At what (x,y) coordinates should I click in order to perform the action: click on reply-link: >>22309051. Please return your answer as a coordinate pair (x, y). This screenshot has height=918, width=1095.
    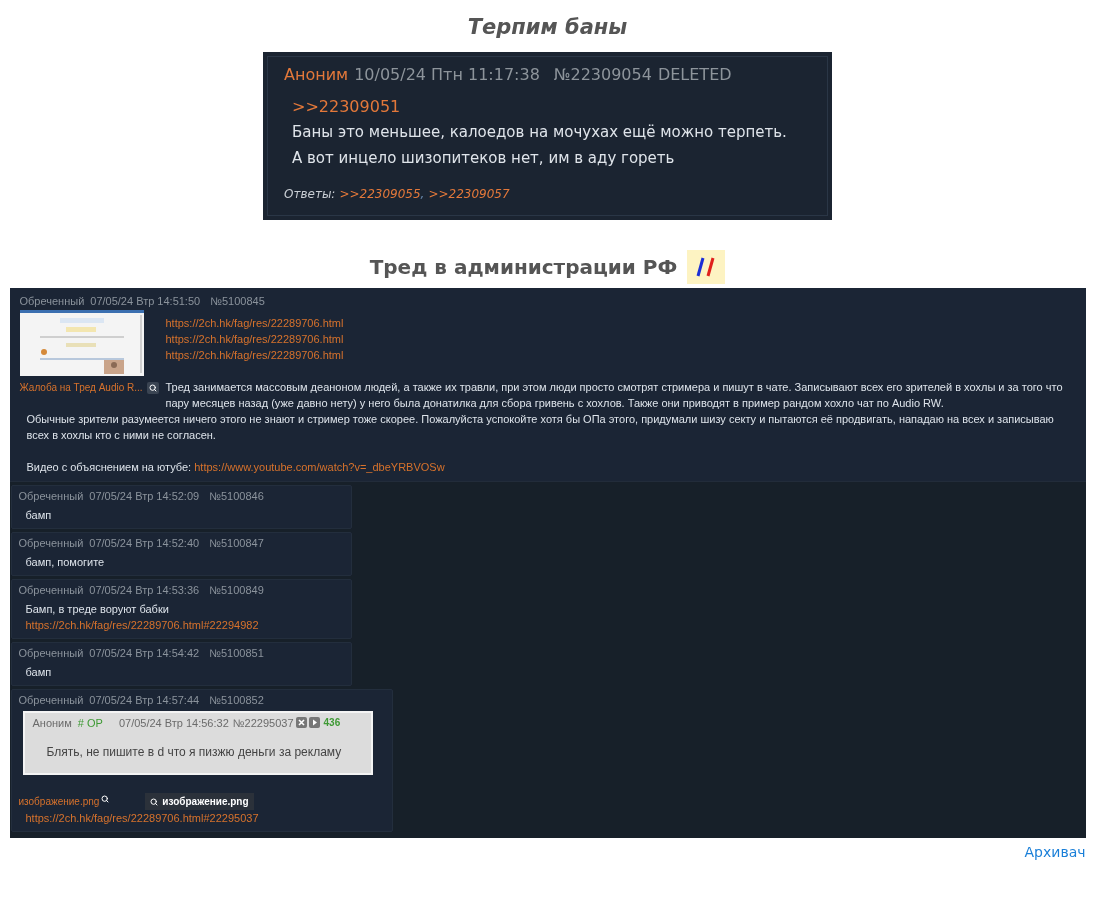
    Looking at the image, I should click on (346, 106).